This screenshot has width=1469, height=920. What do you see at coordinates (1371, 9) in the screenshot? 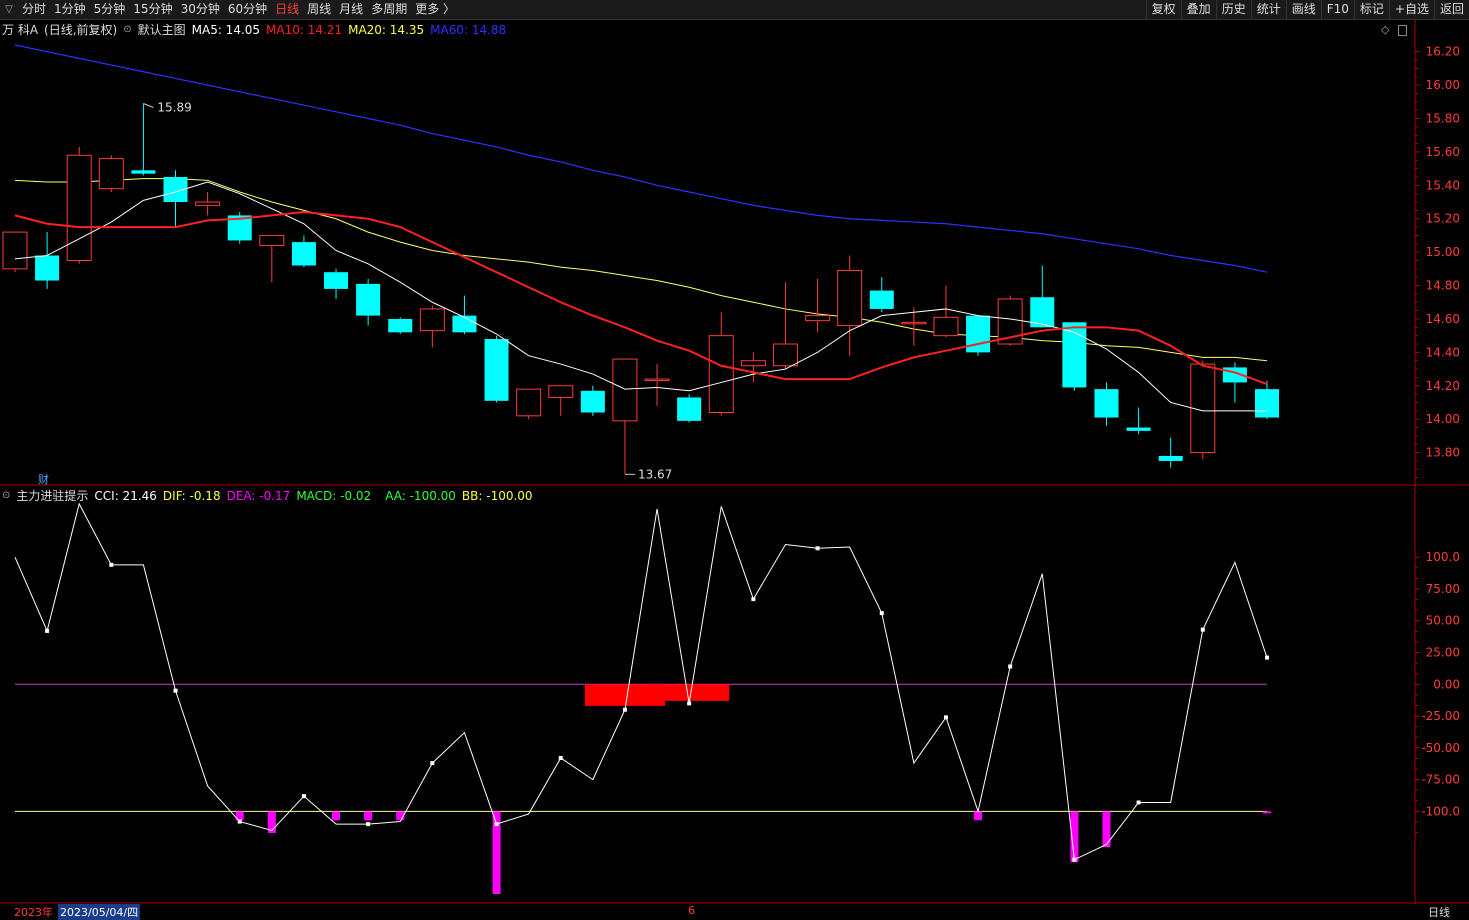
I see `toolbar-button-6: 标记` at bounding box center [1371, 9].